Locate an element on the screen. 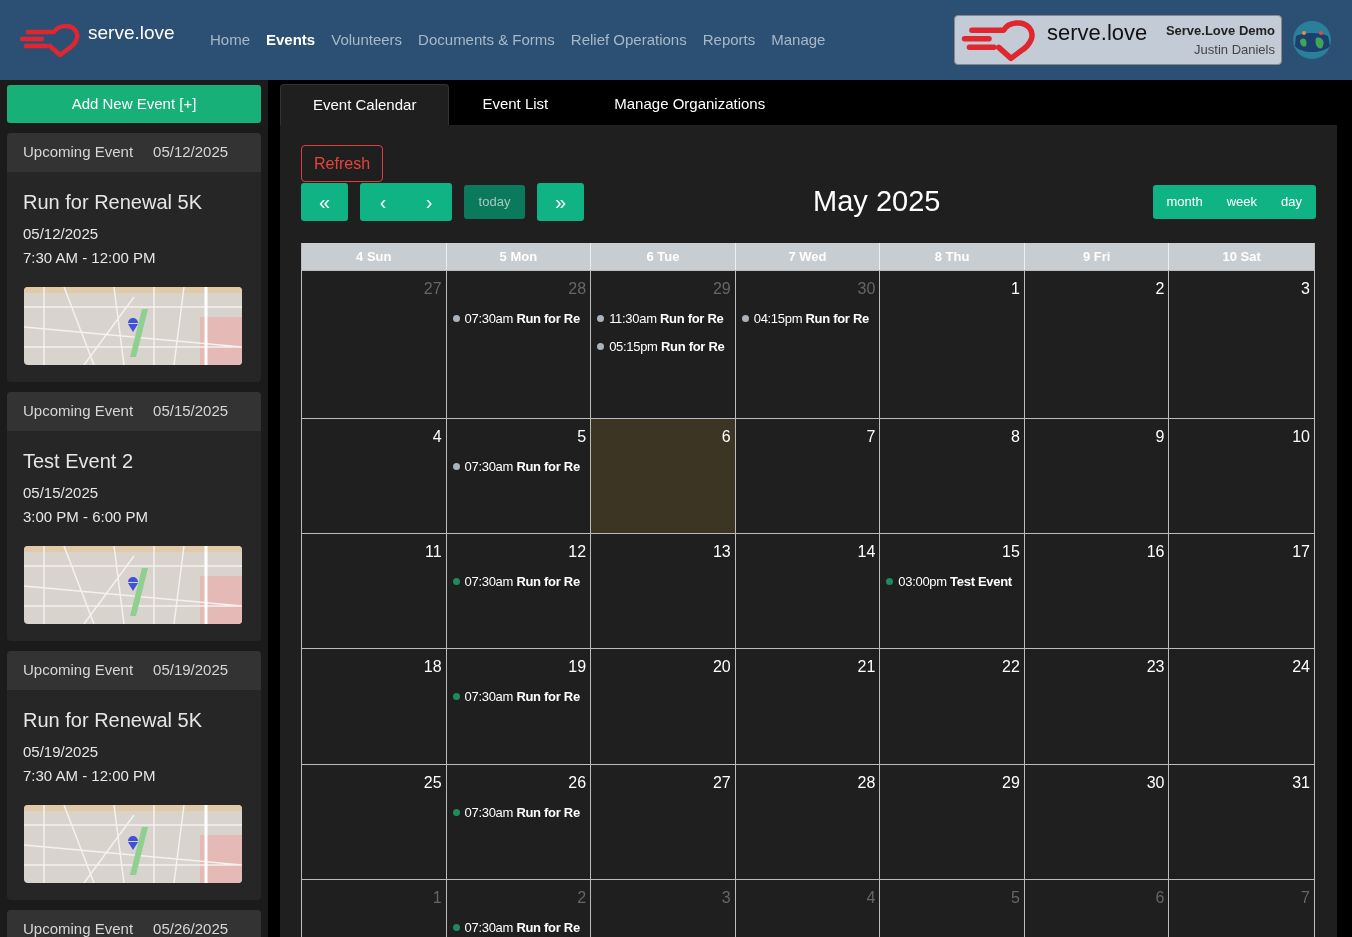 The height and width of the screenshot is (937, 1352). event-card: Upcoming Event 05/26/2025 is located at coordinates (134, 923).